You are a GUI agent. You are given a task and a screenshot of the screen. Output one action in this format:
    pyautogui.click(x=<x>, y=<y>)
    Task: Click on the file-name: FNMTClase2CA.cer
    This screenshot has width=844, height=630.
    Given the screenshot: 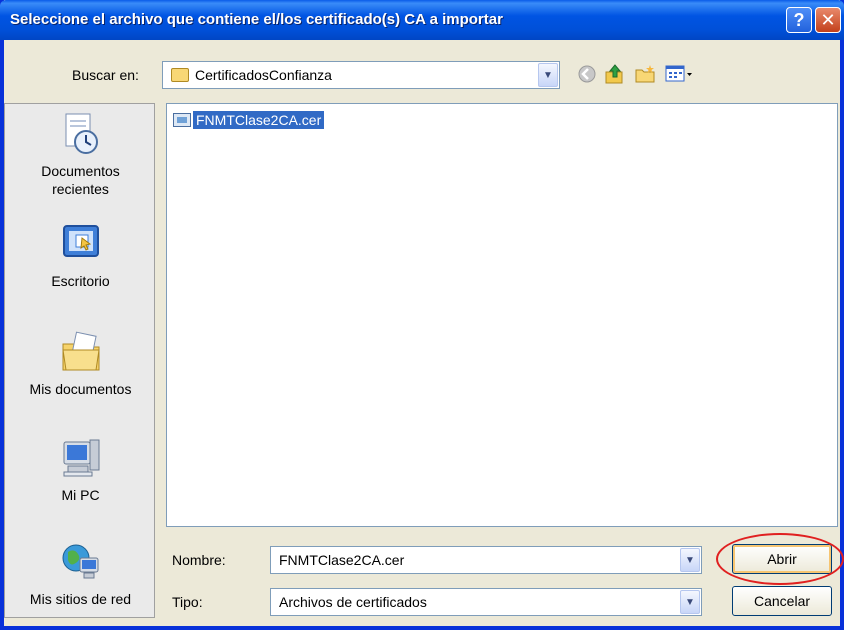 What is the action you would take?
    pyautogui.click(x=259, y=120)
    